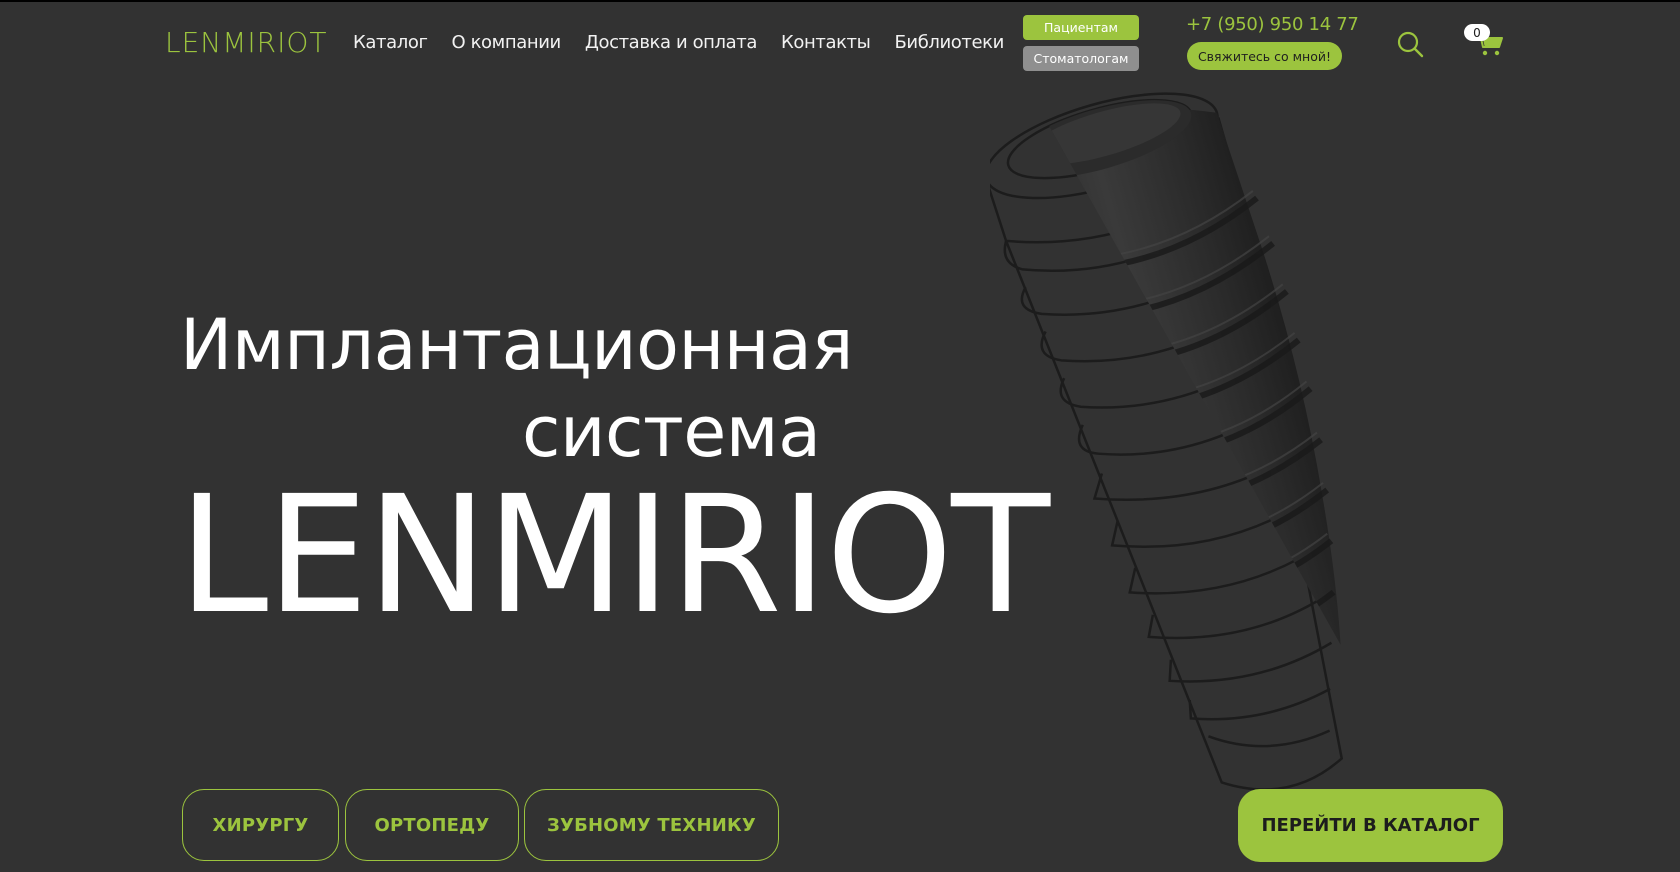  Describe the element at coordinates (671, 42) in the screenshot. I see `nav-item-delivery: Доставка и оплата` at that location.